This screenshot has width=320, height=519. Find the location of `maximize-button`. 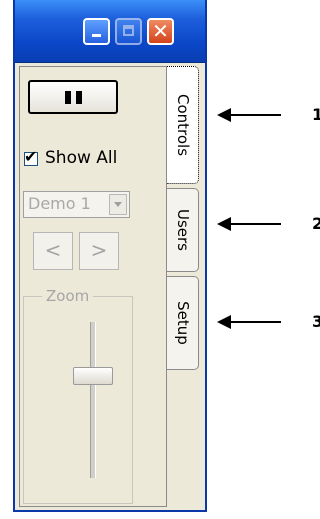

maximize-button is located at coordinates (128, 31).